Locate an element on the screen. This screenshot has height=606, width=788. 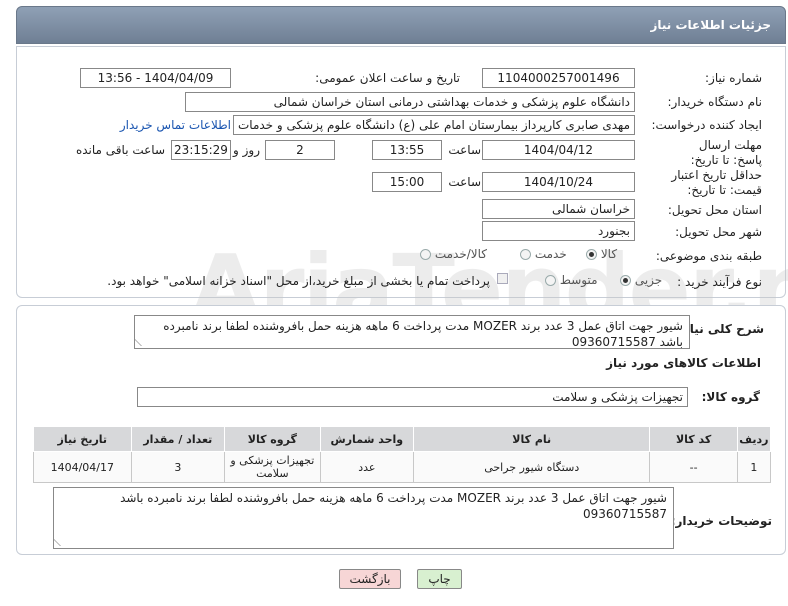
process-medium-radio is located at coordinates (550, 280).